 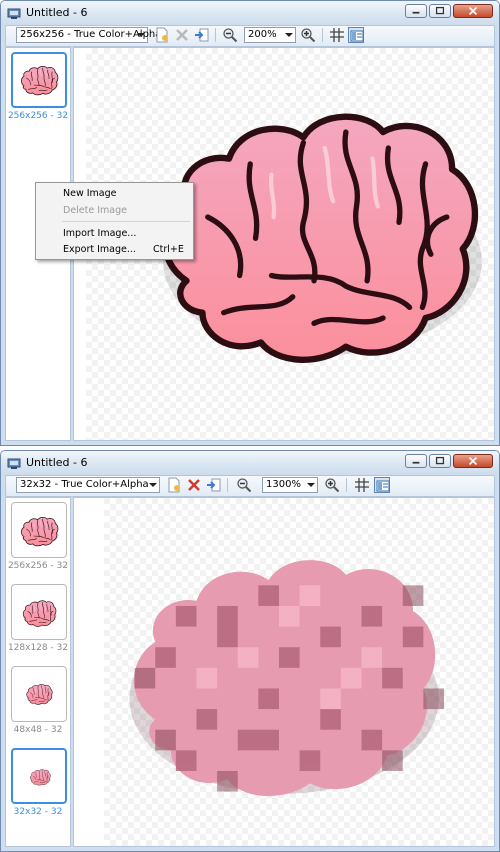 I want to click on menu-delete-image: Delete Image, so click(x=95, y=210).